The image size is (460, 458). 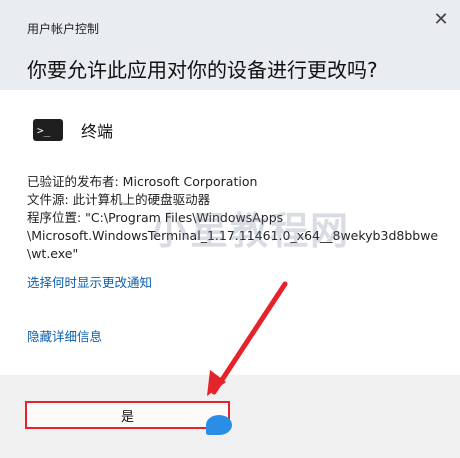 What do you see at coordinates (155, 217) in the screenshot?
I see `location-line-1: 程序位置: "C:\Program Files\WindowsApps` at bounding box center [155, 217].